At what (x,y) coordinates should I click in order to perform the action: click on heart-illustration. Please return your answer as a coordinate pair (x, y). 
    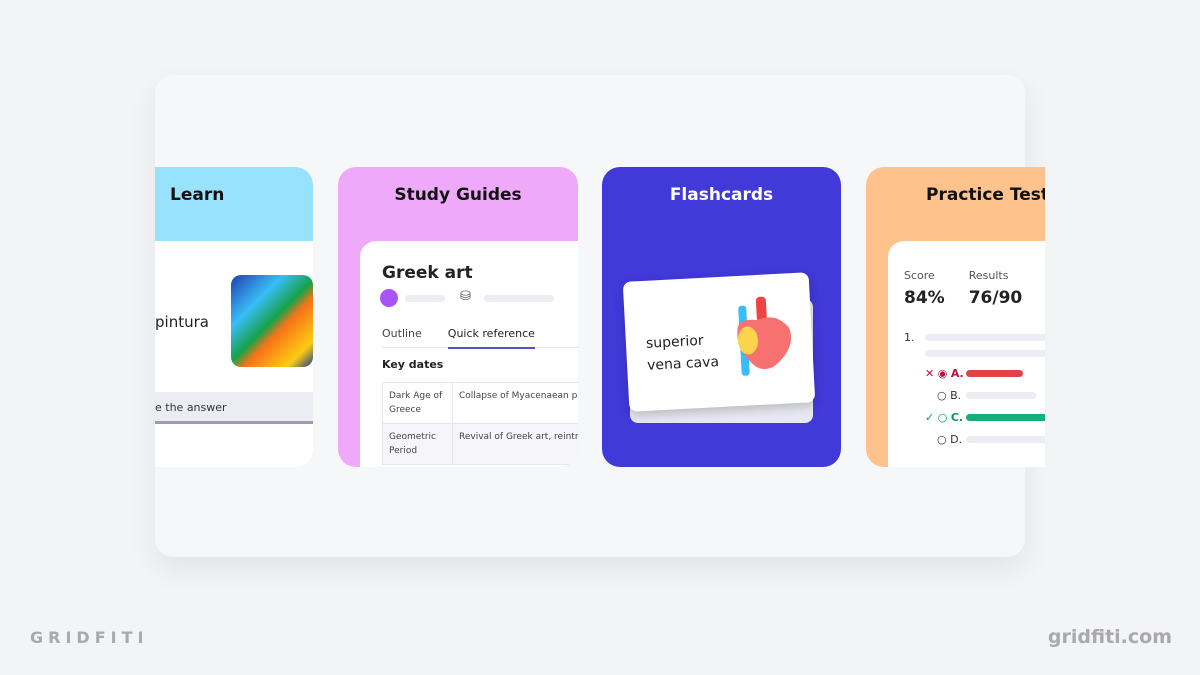
    Looking at the image, I should click on (764, 336).